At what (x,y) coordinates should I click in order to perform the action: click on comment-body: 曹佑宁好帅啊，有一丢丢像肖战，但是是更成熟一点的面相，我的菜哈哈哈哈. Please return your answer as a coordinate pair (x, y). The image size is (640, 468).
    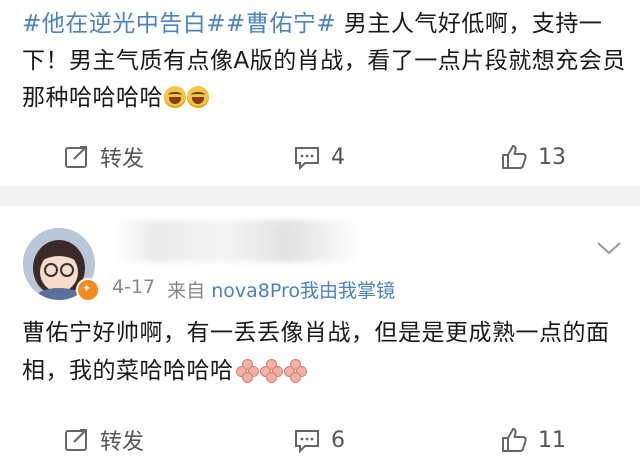
    Looking at the image, I should click on (316, 352).